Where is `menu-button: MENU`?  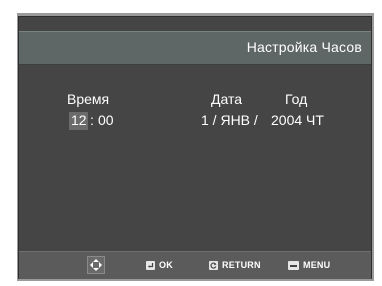
menu-button: MENU is located at coordinates (309, 265).